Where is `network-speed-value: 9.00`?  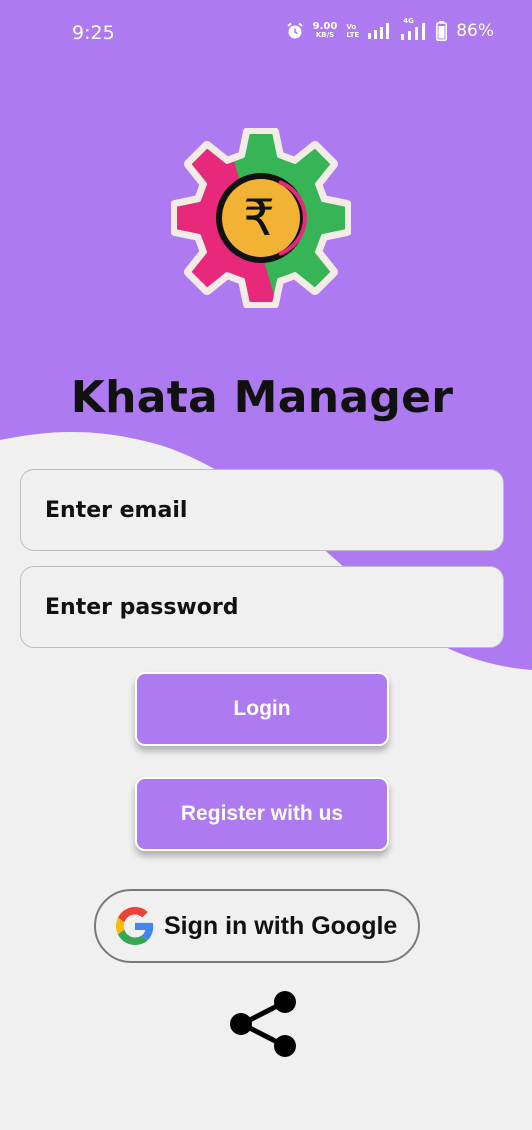
network-speed-value: 9.00 is located at coordinates (325, 26).